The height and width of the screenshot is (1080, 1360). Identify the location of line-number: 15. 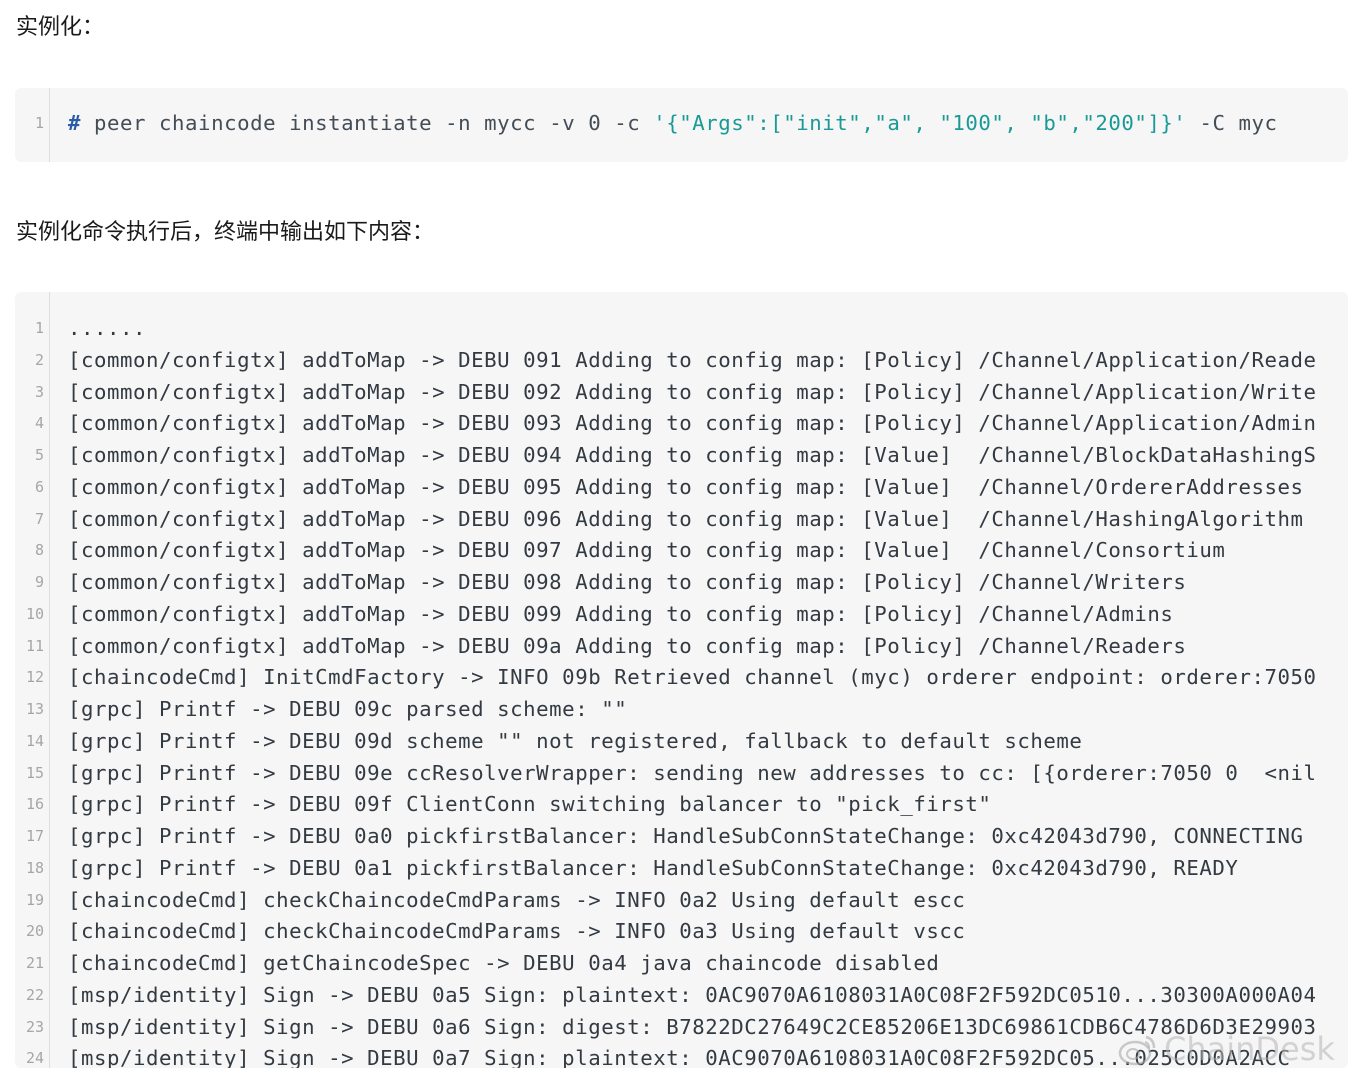
(34, 772).